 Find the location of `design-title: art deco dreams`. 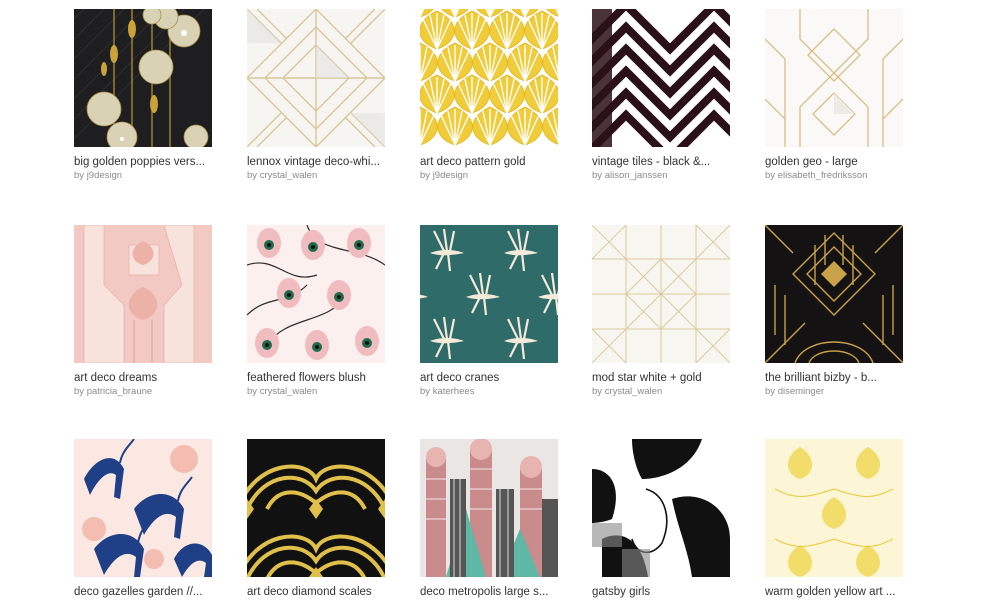

design-title: art deco dreams is located at coordinates (144, 378).